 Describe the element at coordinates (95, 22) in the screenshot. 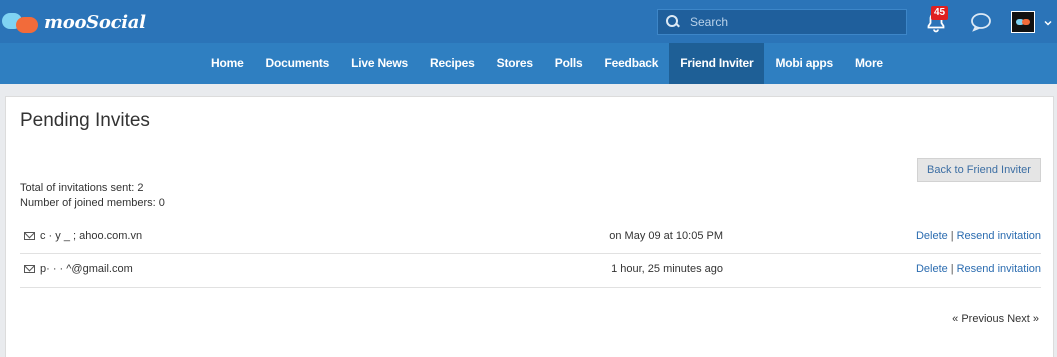

I see `brand-name: mooSocial` at that location.